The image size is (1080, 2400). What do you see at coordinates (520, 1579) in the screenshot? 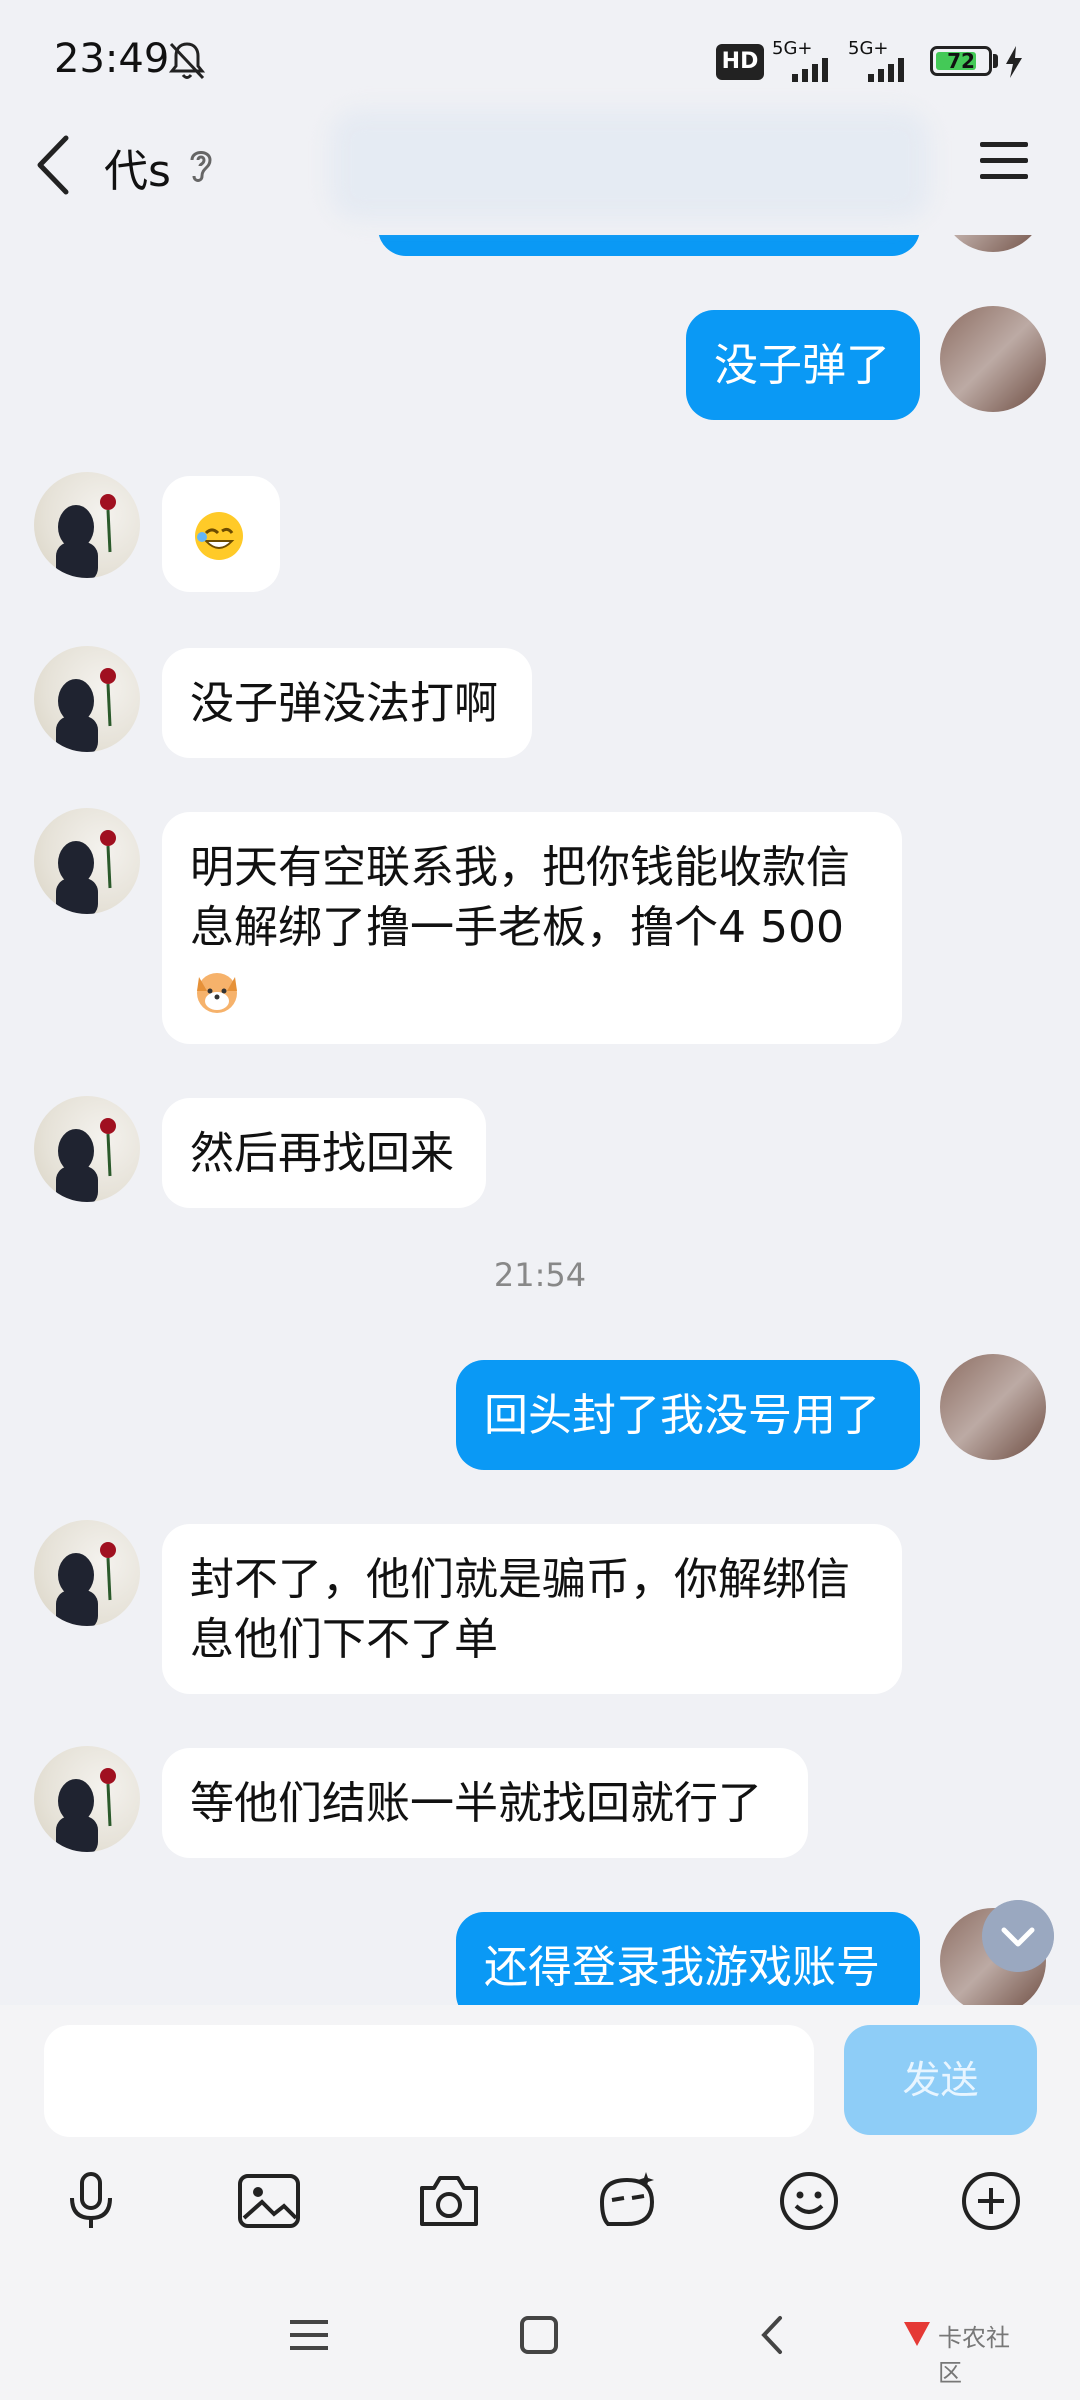
I see `message-line: 封不了，他们就是骗币，你解绑信` at bounding box center [520, 1579].